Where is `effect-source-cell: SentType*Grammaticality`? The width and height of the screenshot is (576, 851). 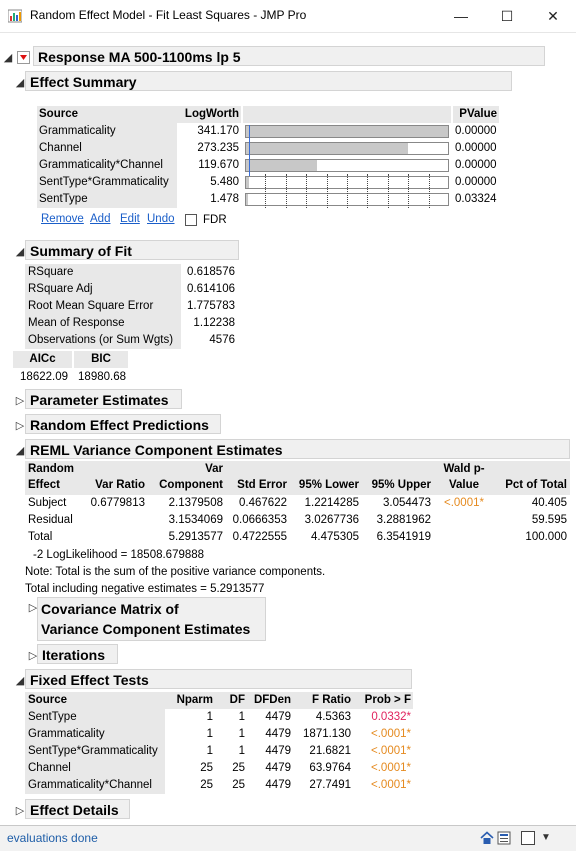
effect-source-cell: SentType*Grammaticality is located at coordinates (107, 182).